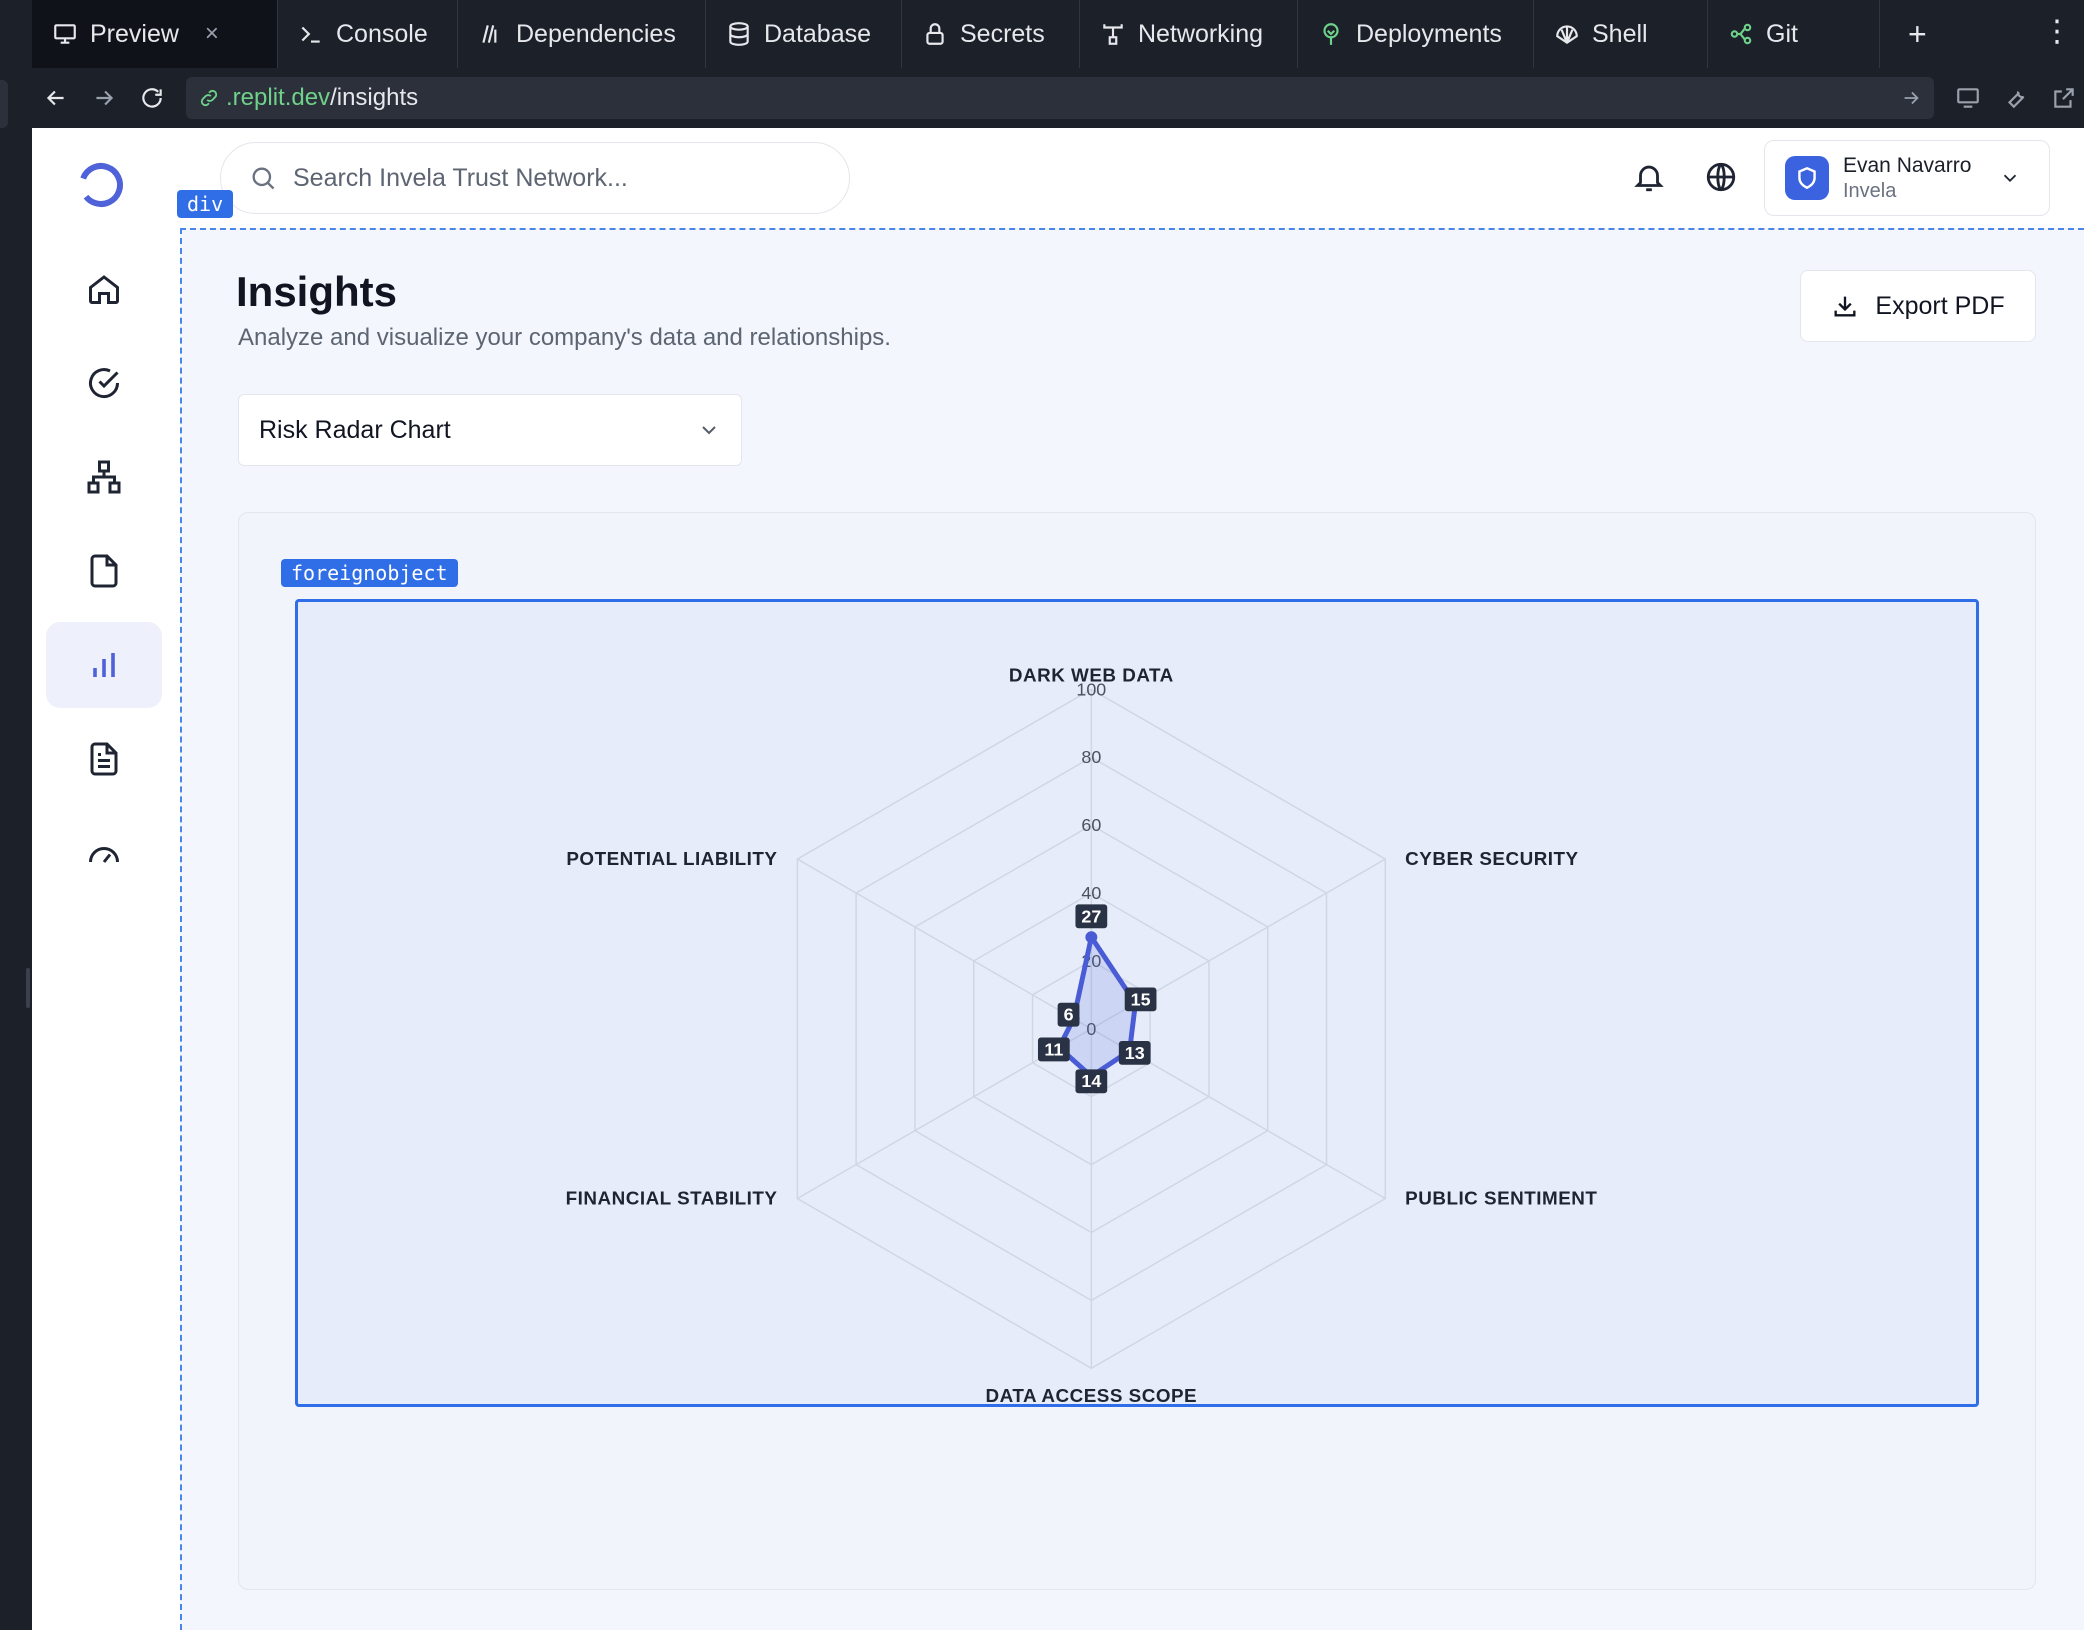 The image size is (2084, 1630). I want to click on tab-label: Shell, so click(1620, 33).